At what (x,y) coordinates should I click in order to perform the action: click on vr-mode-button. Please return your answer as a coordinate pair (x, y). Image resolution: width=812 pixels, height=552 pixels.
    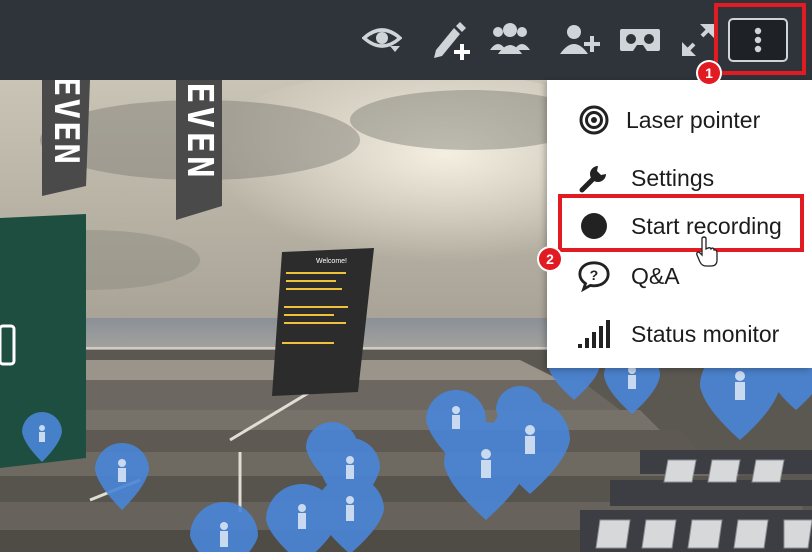
    Looking at the image, I should click on (640, 40).